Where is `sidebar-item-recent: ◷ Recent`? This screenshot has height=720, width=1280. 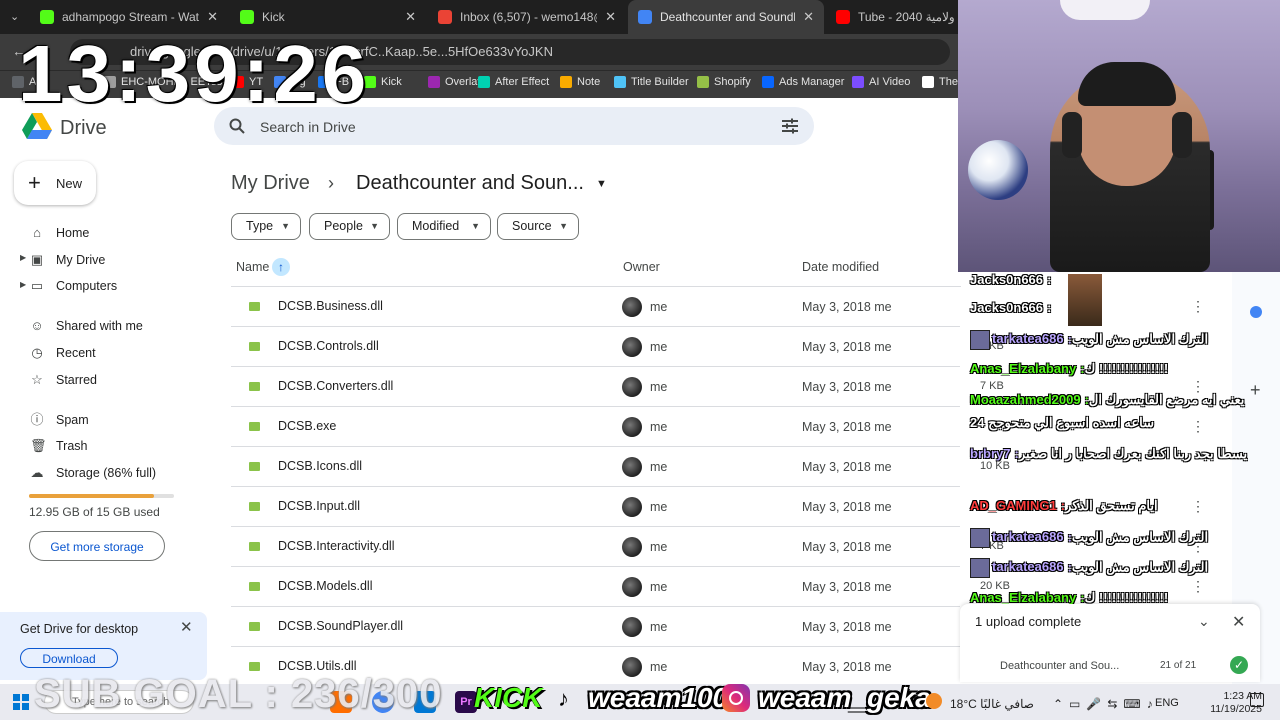
sidebar-item-recent: ◷ Recent is located at coordinates (63, 353).